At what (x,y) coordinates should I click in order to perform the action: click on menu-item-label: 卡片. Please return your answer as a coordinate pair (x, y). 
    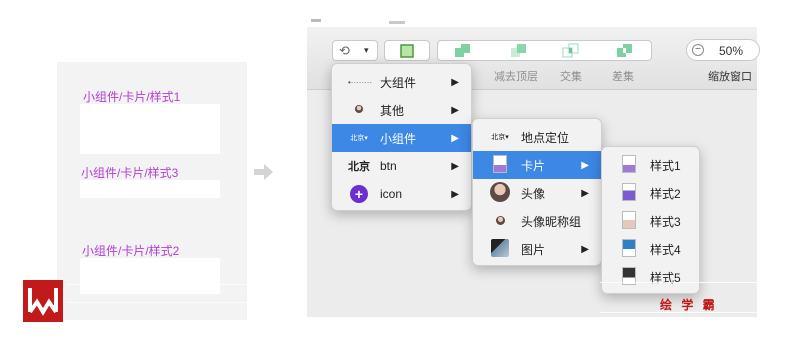
    Looking at the image, I should click on (533, 165).